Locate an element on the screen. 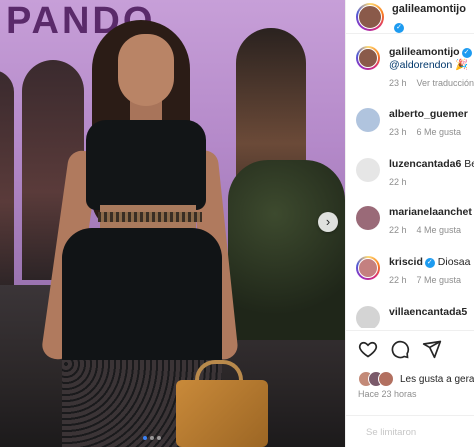 The image size is (474, 447). dress-skirt is located at coordinates (142, 303).